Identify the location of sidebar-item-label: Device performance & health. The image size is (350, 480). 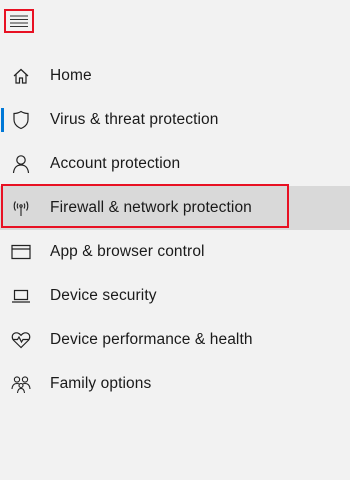
(151, 339).